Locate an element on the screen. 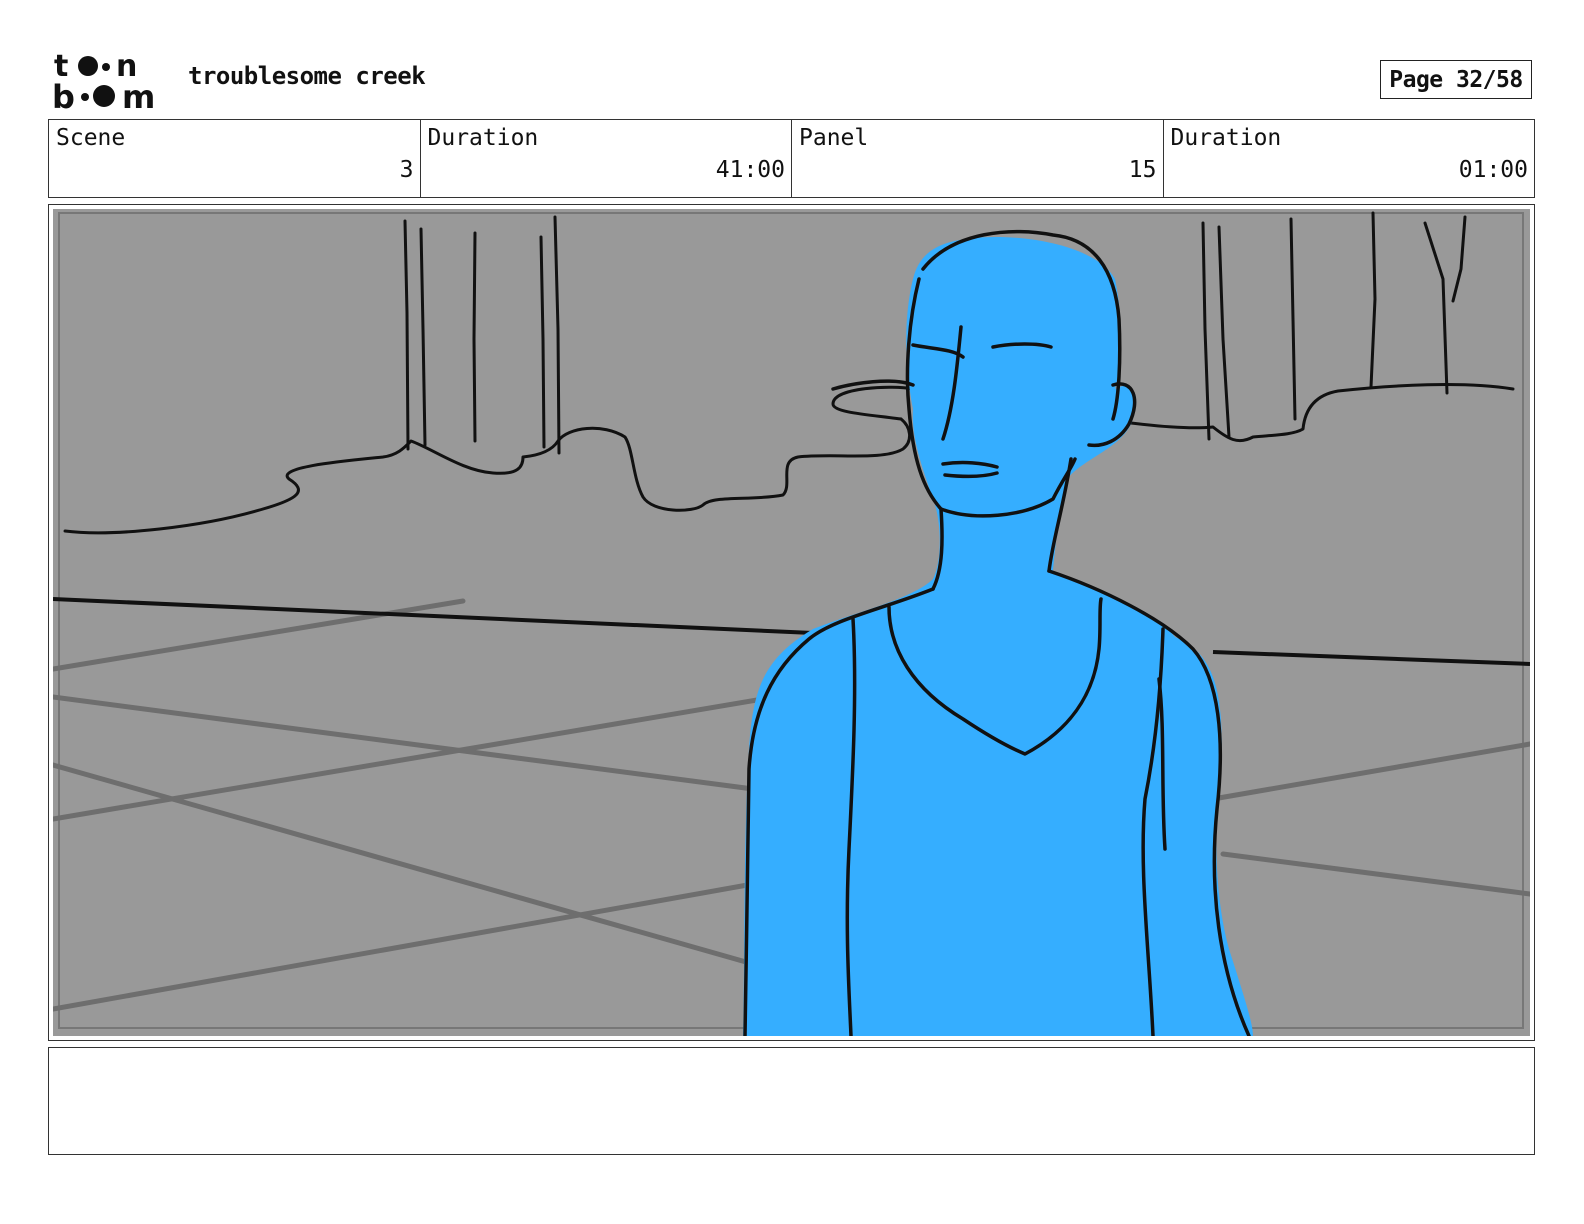 The width and height of the screenshot is (1584, 1224). panel-value: 15 is located at coordinates (1142, 170).